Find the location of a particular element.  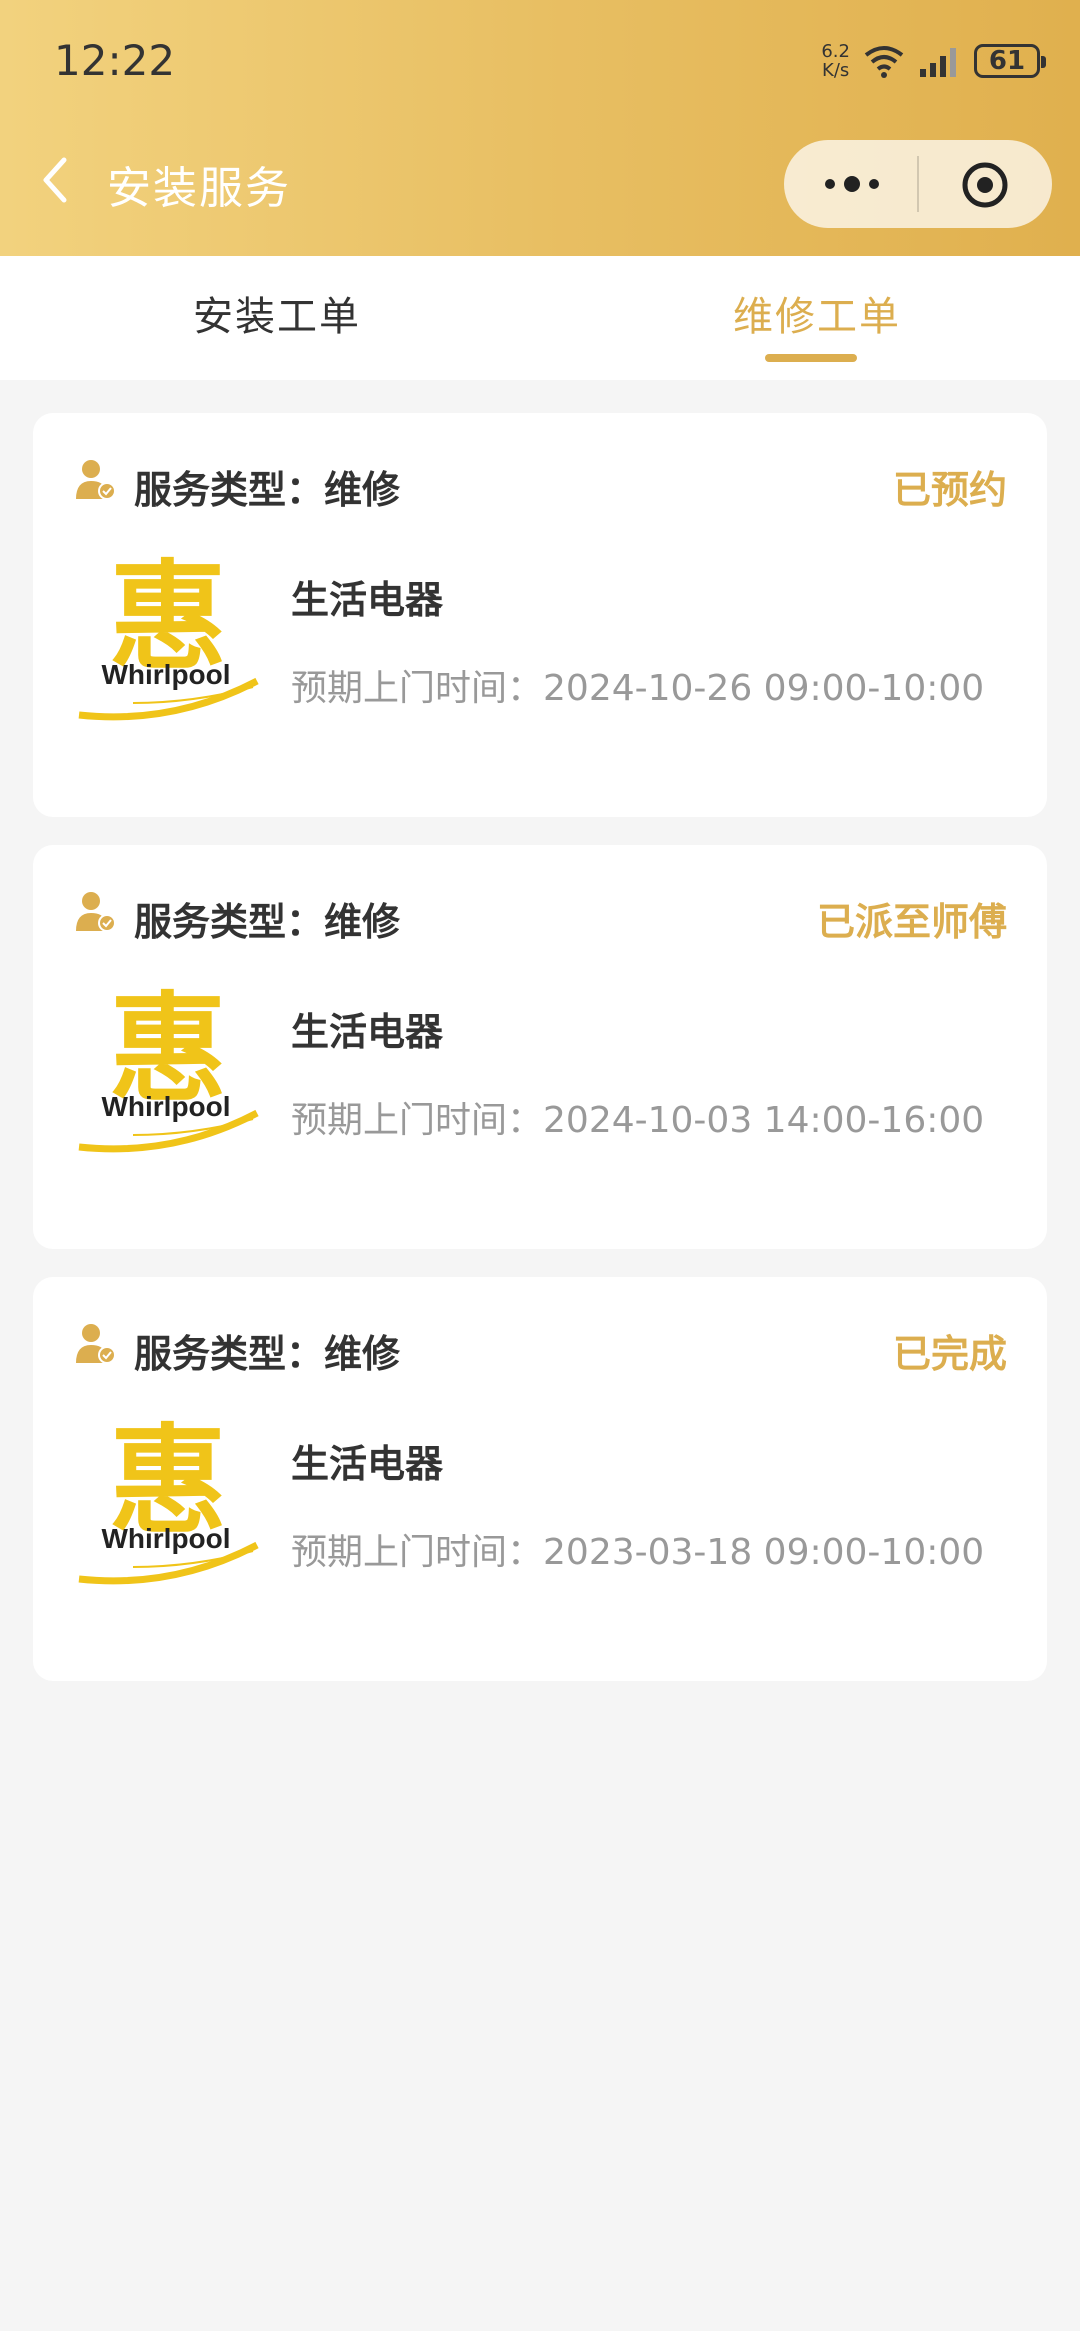

signal-icon is located at coordinates (938, 62).